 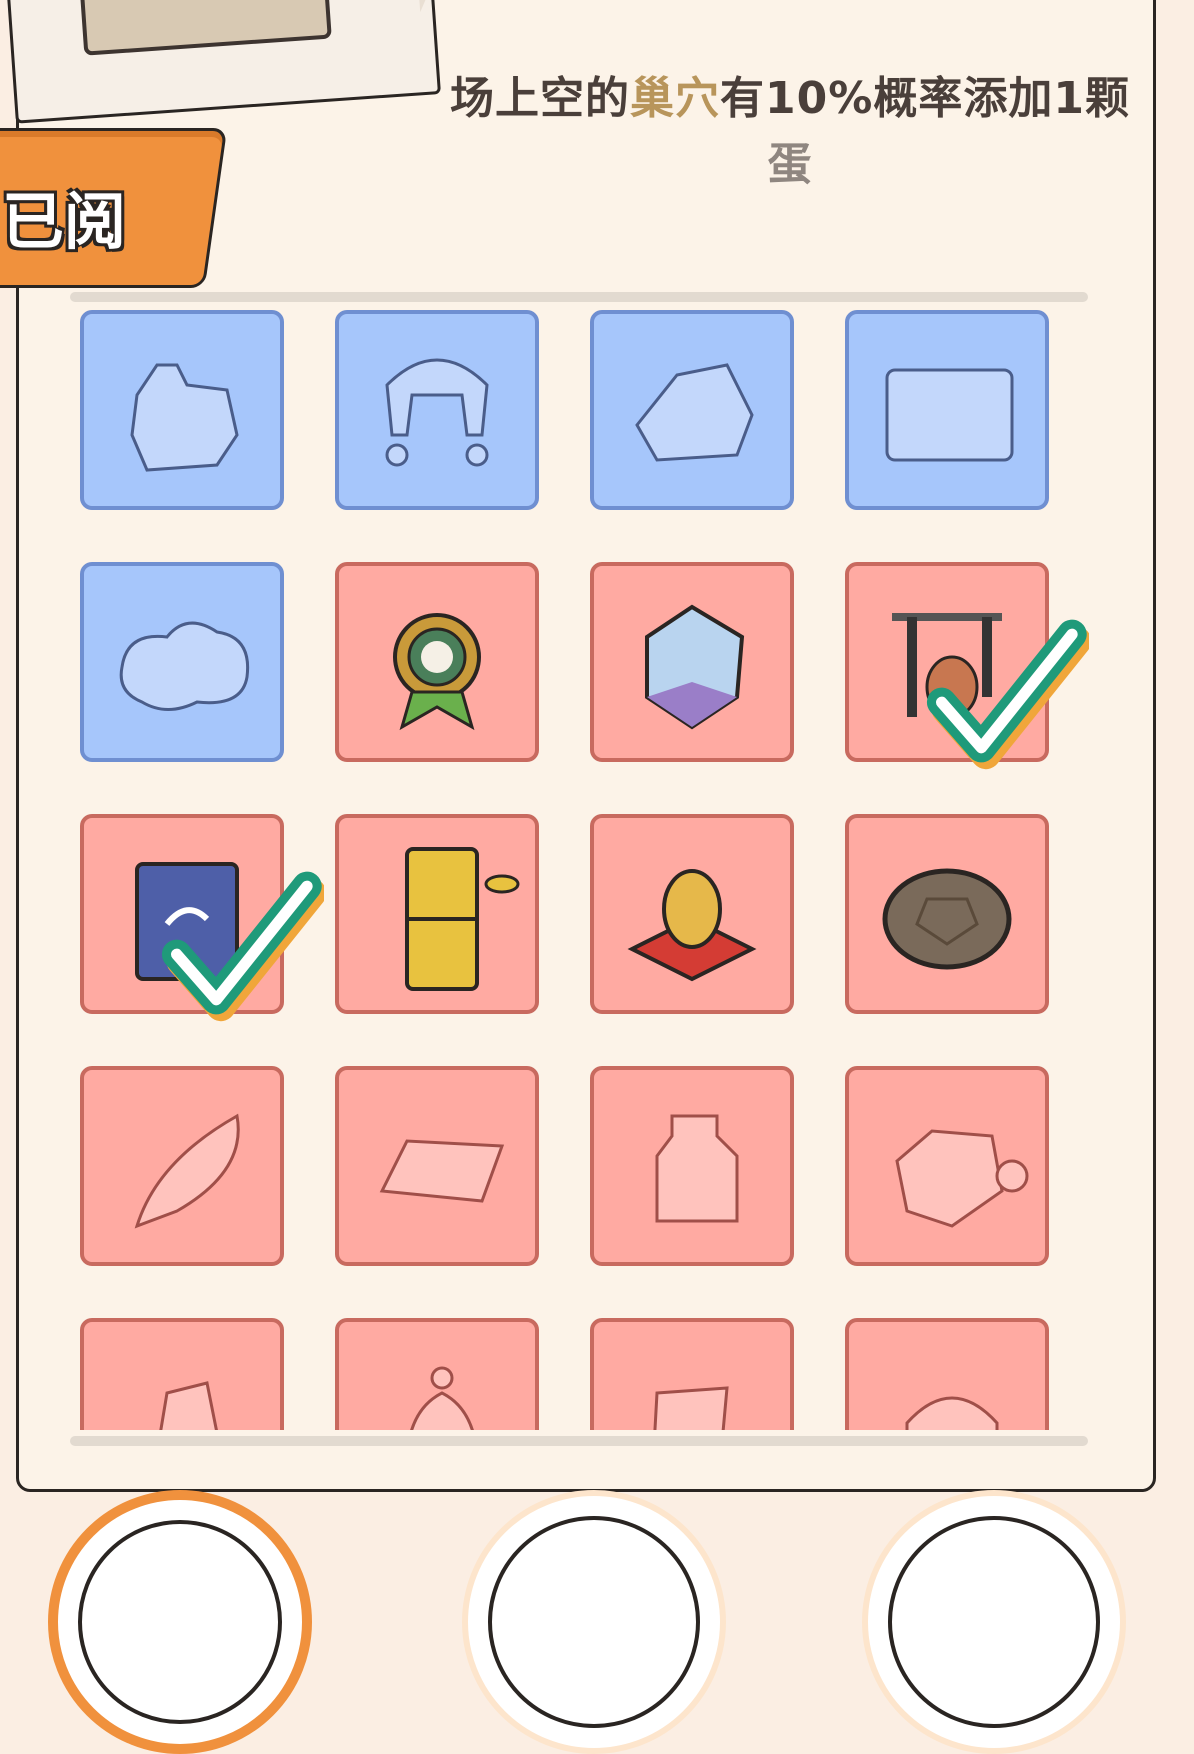 What do you see at coordinates (675, 98) in the screenshot?
I see `nest-keyword: 巢穴` at bounding box center [675, 98].